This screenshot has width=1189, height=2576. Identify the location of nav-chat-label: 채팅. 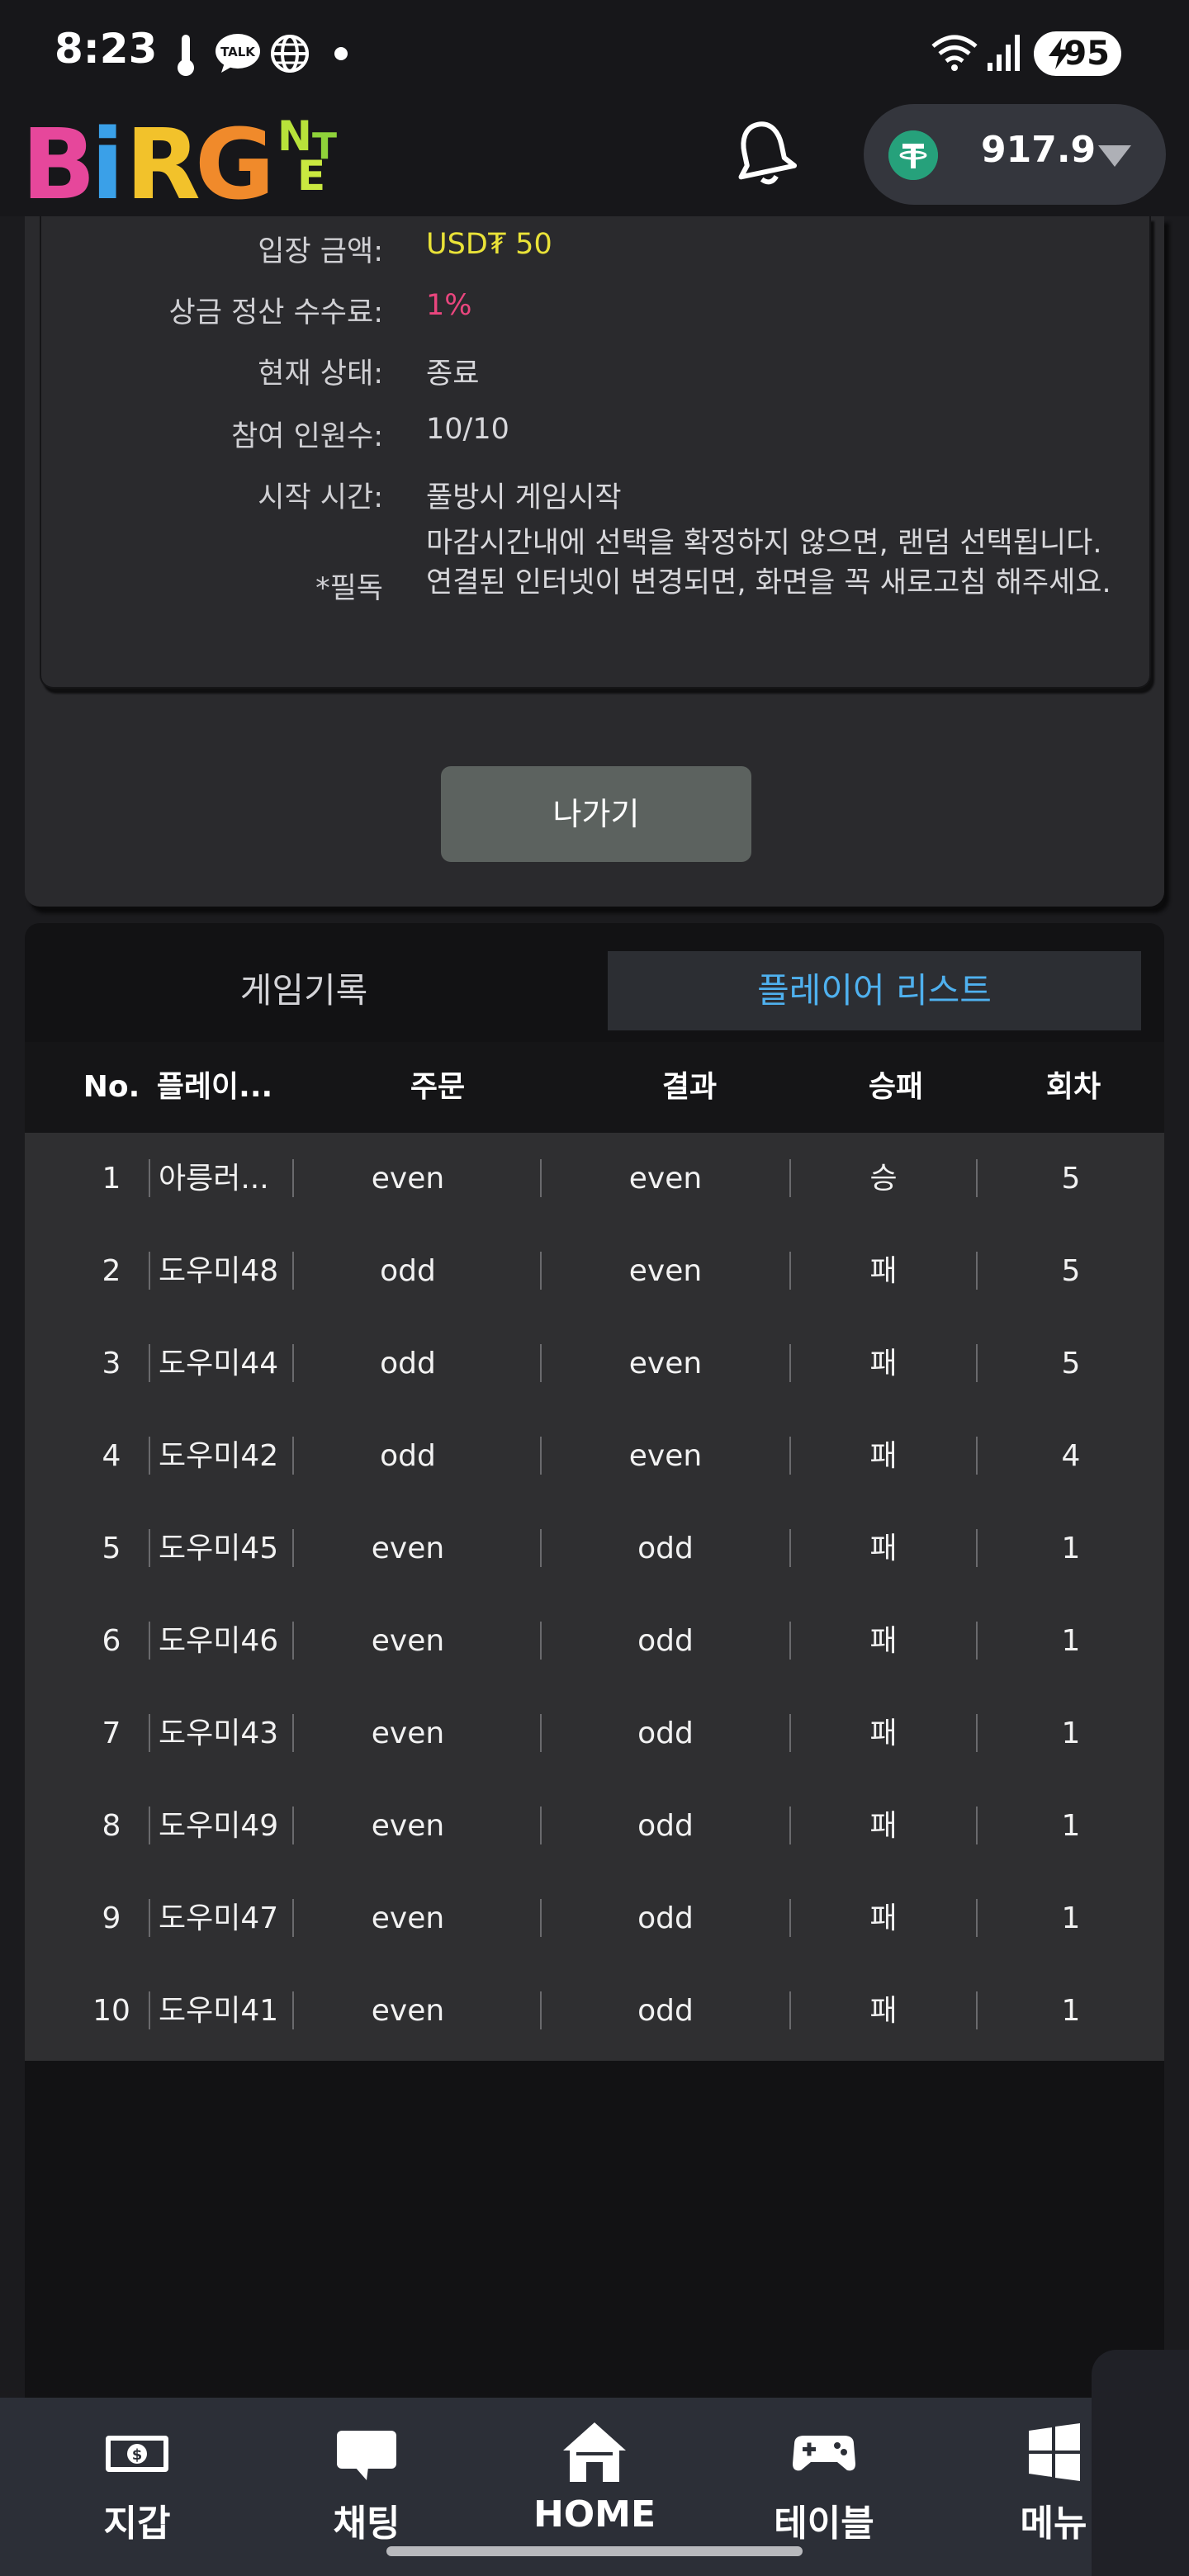
(366, 2524).